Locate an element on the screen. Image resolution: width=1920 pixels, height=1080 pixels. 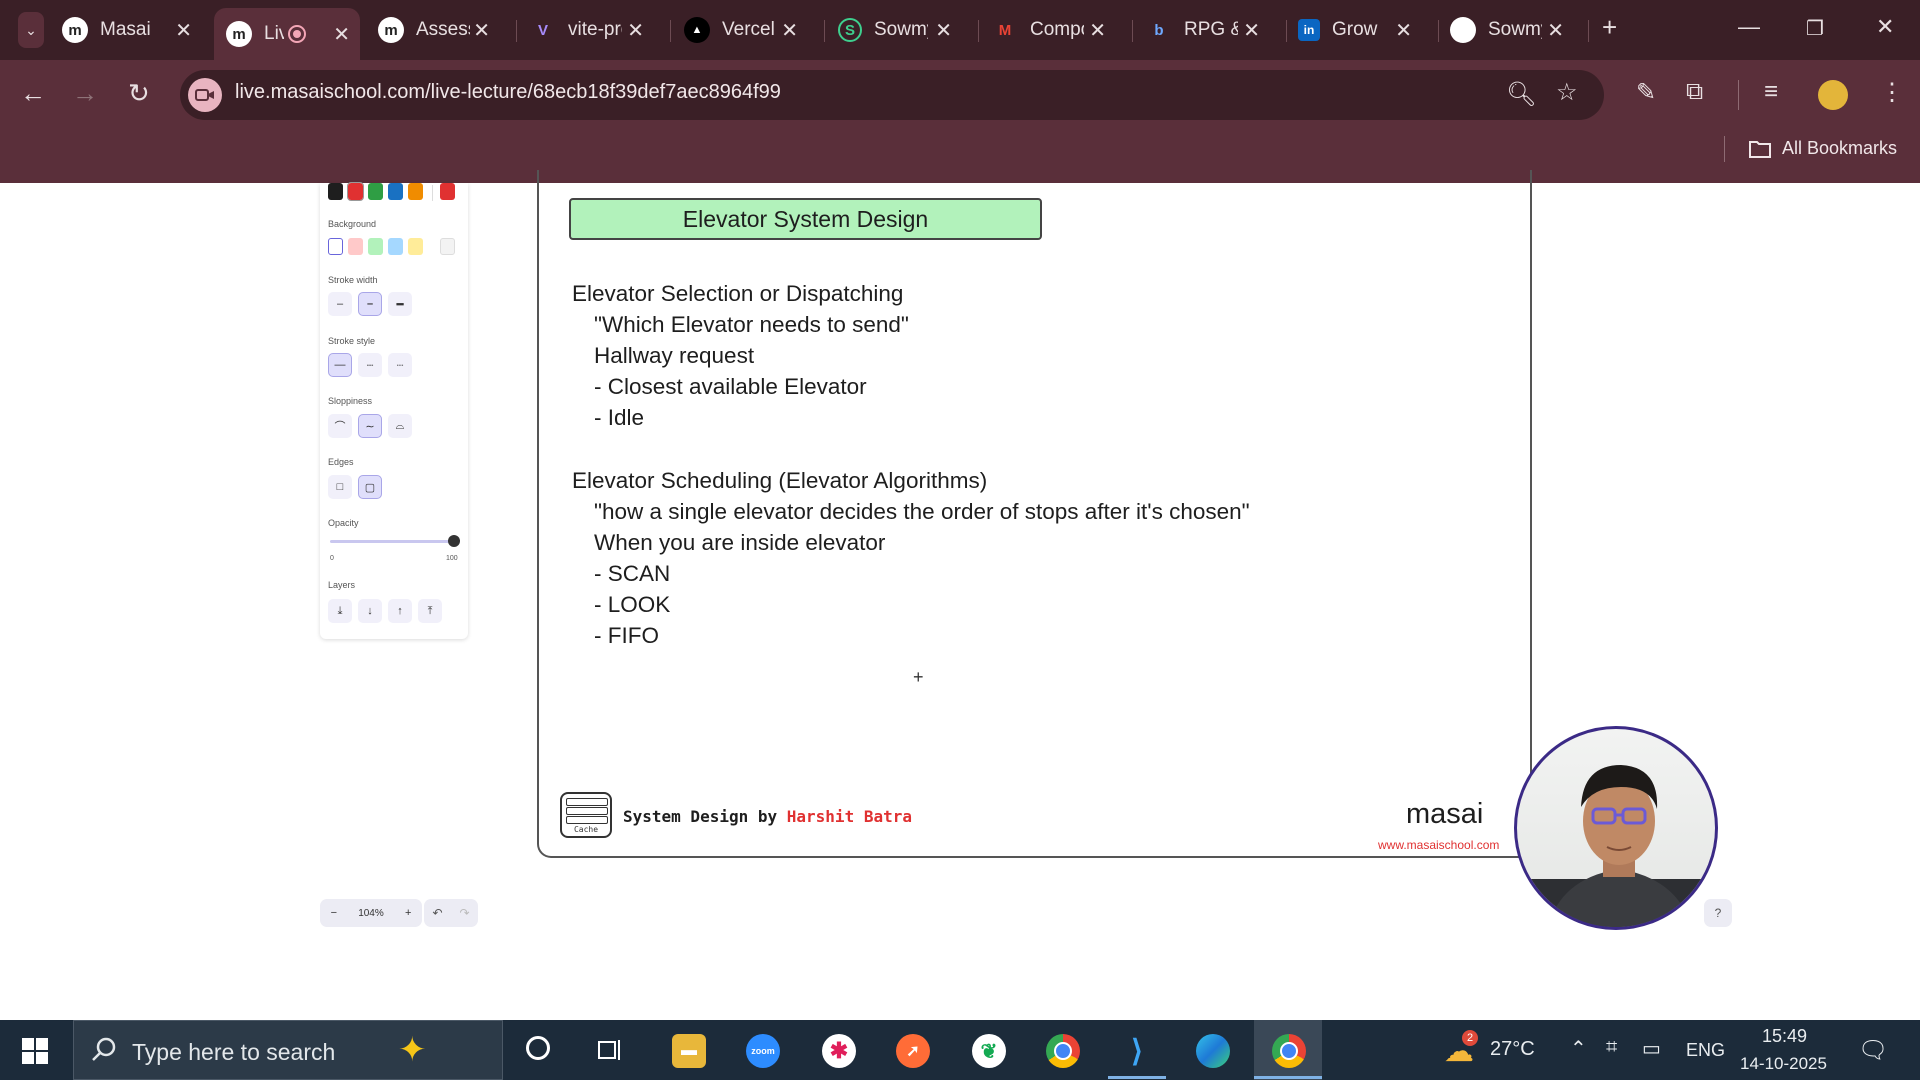
forward-button: → is located at coordinates (85, 93).